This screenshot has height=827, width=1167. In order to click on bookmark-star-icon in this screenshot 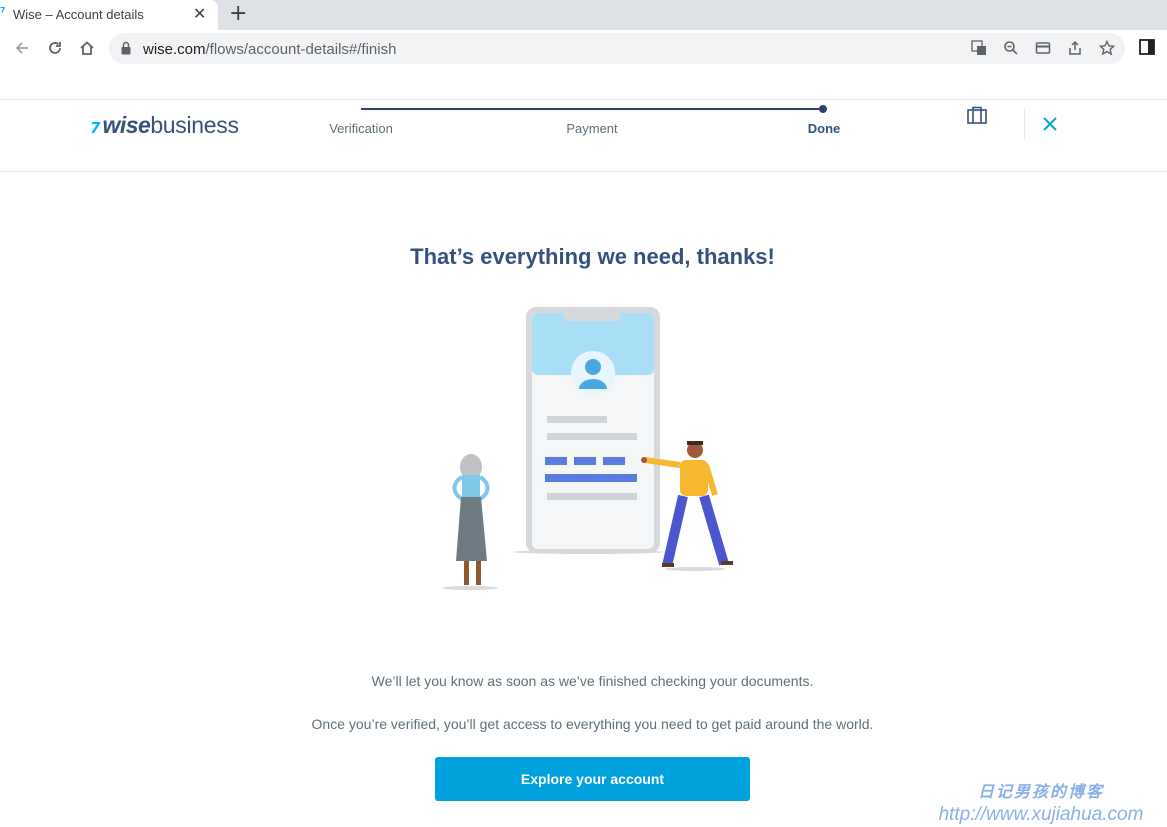, I will do `click(1107, 48)`.